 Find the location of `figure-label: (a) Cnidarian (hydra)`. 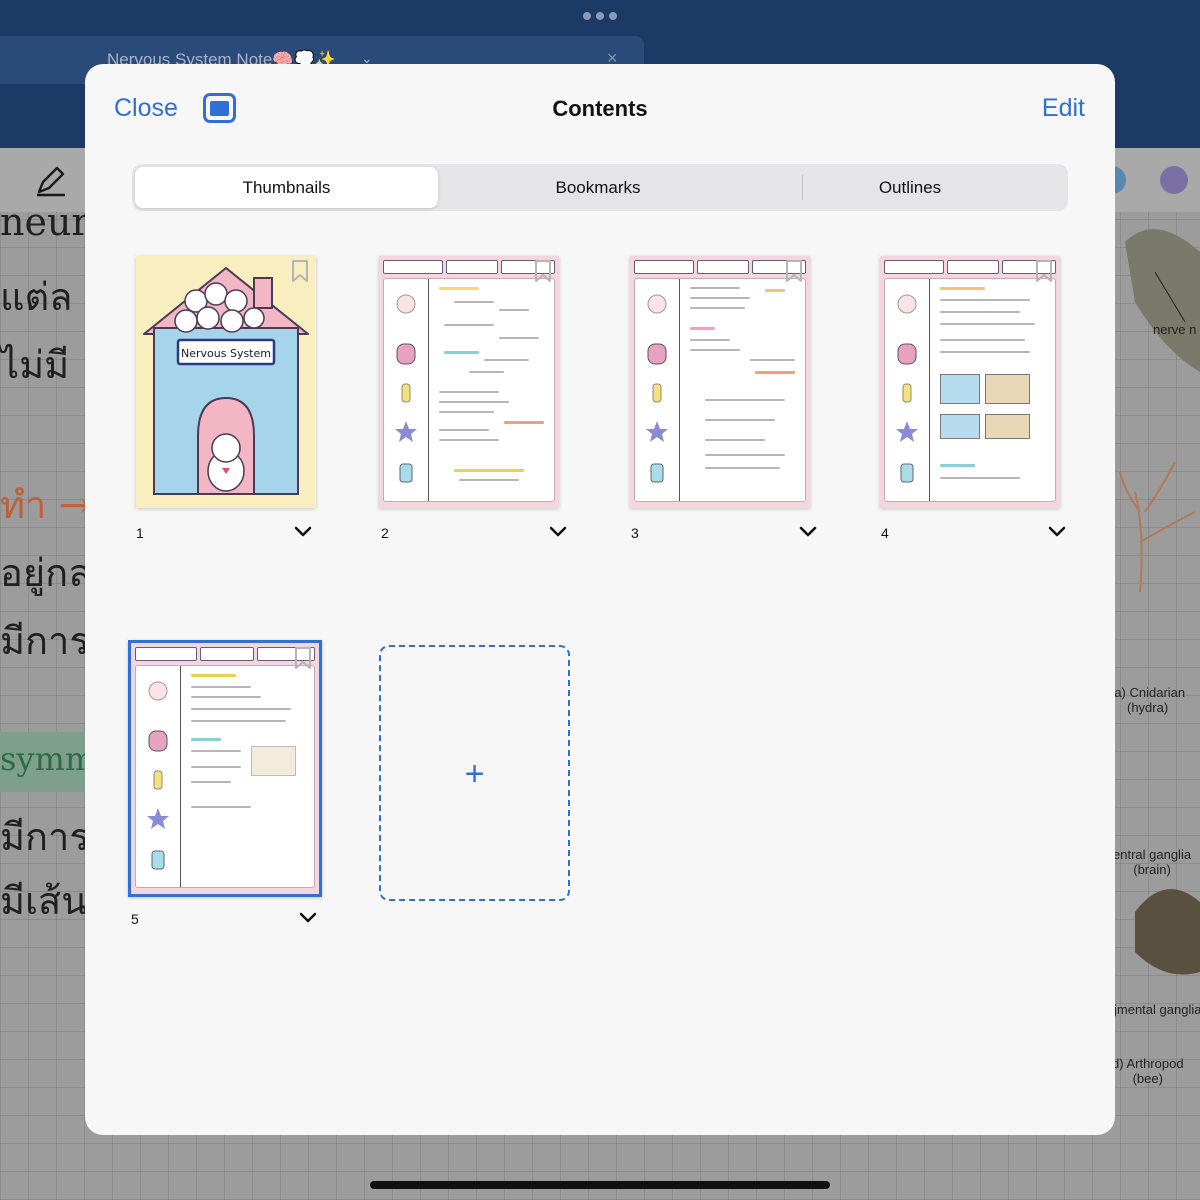

figure-label: (a) Cnidarian (hydra) is located at coordinates (1150, 700).